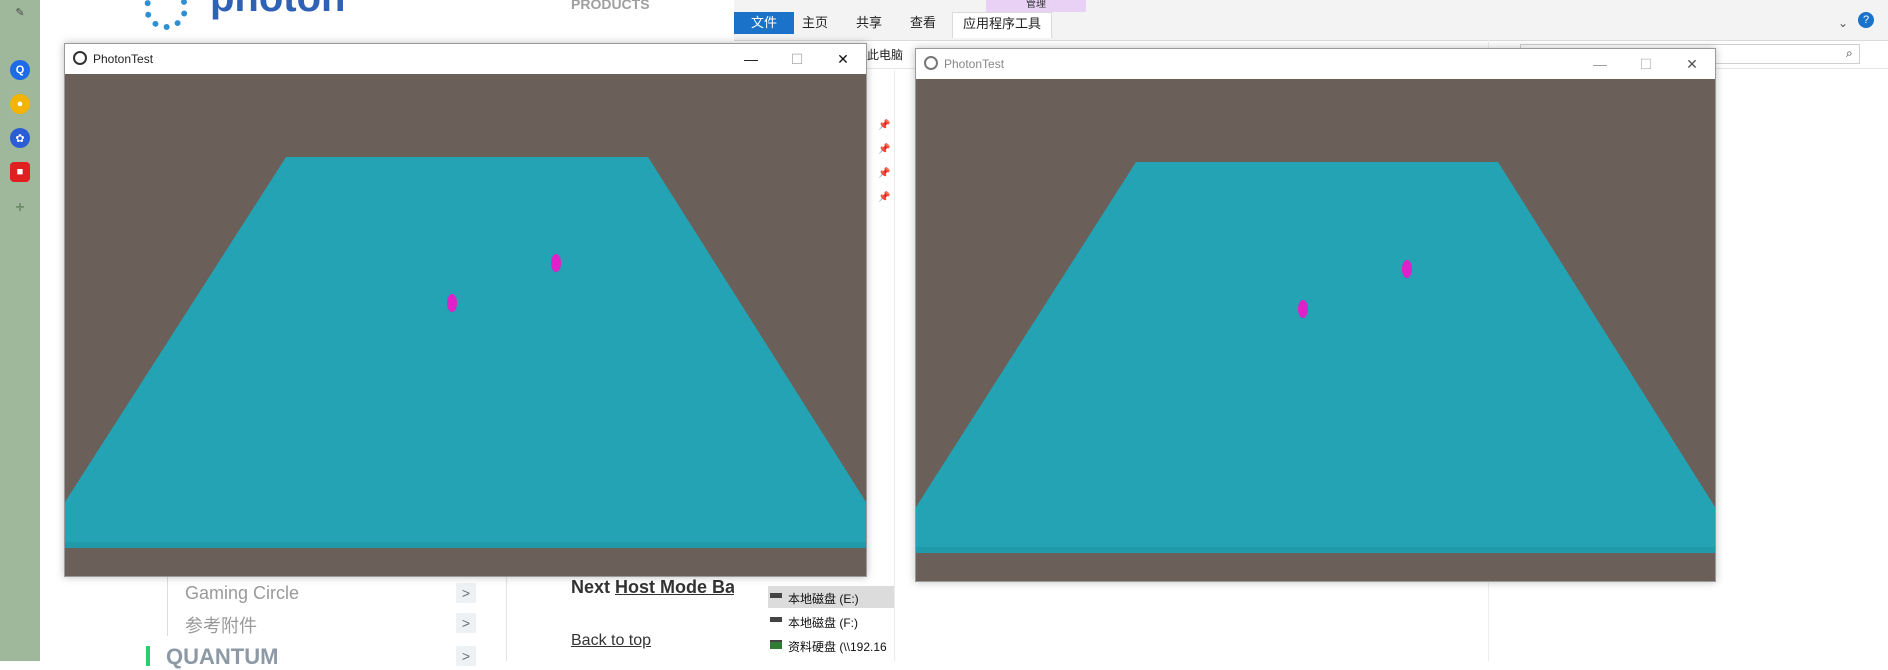  What do you see at coordinates (764, 23) in the screenshot?
I see `tab-file: 文件` at bounding box center [764, 23].